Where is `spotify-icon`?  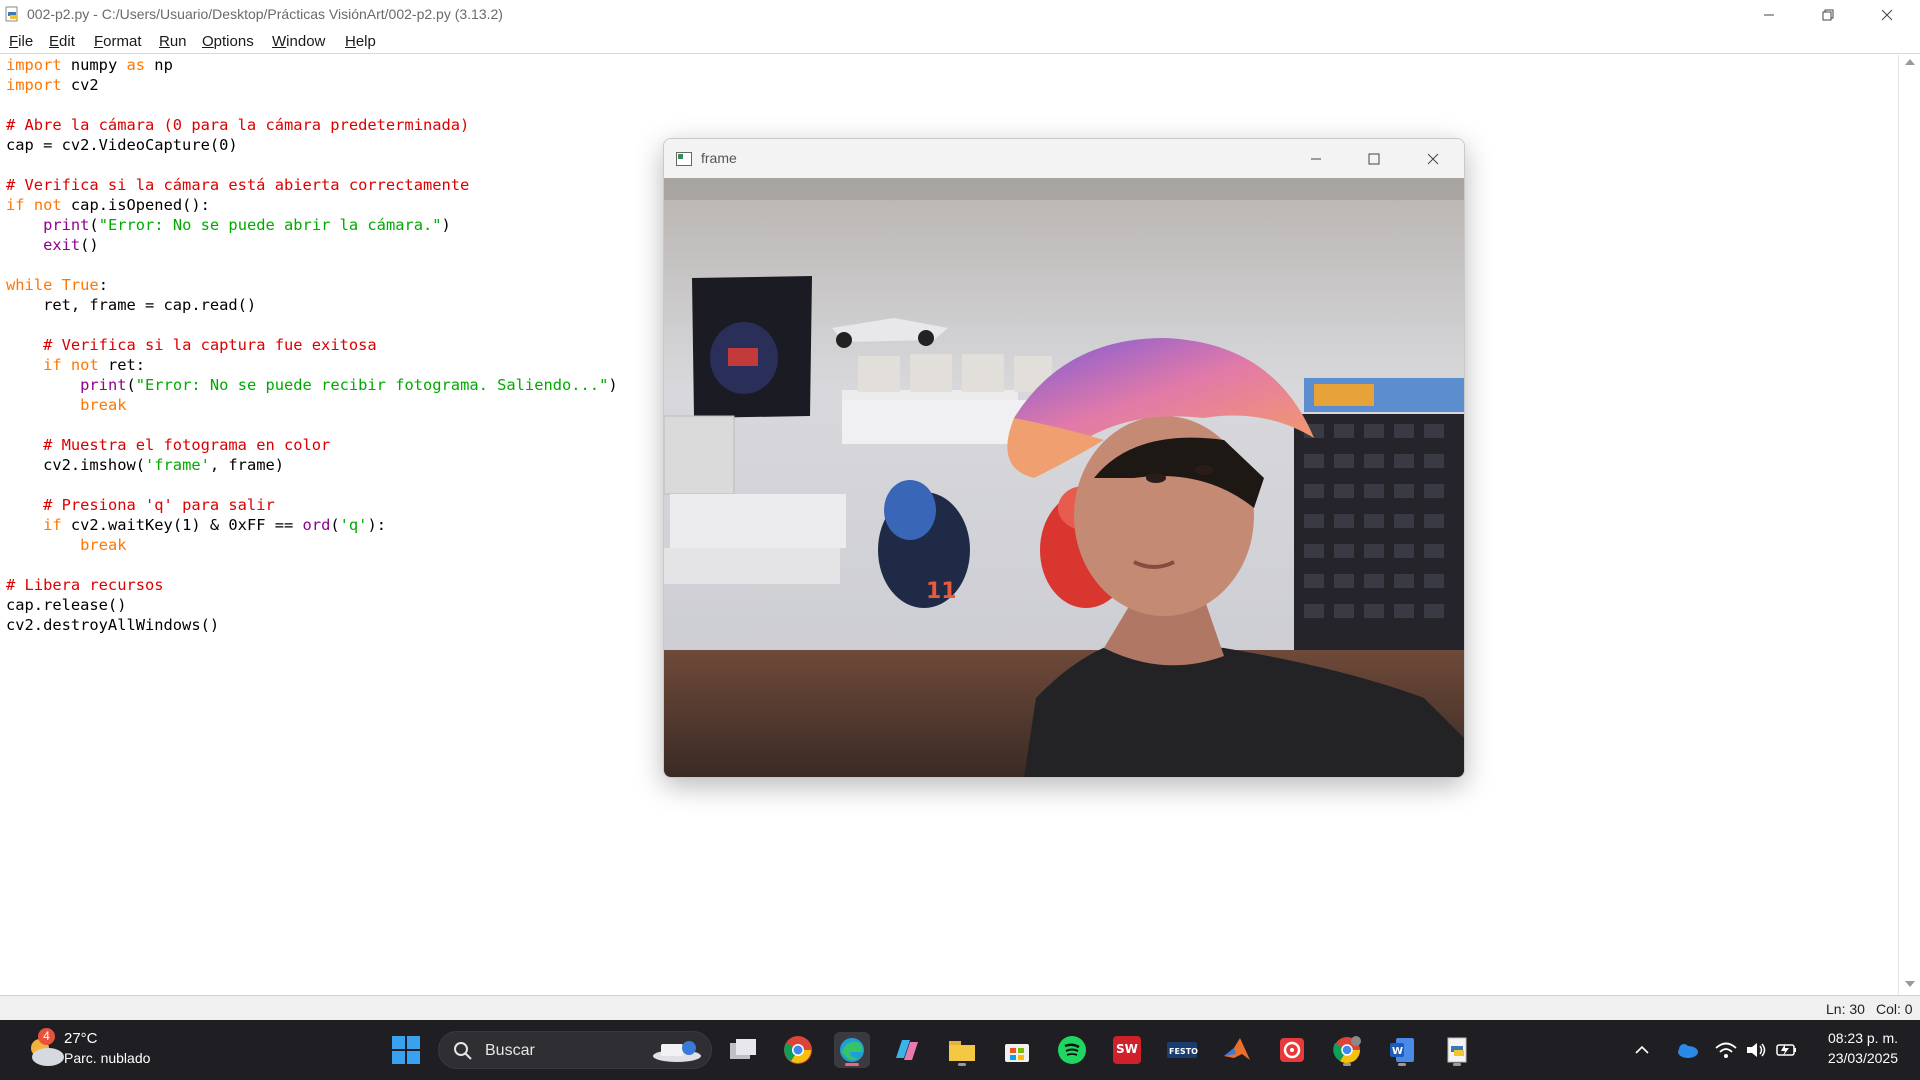
spotify-icon is located at coordinates (1072, 1050).